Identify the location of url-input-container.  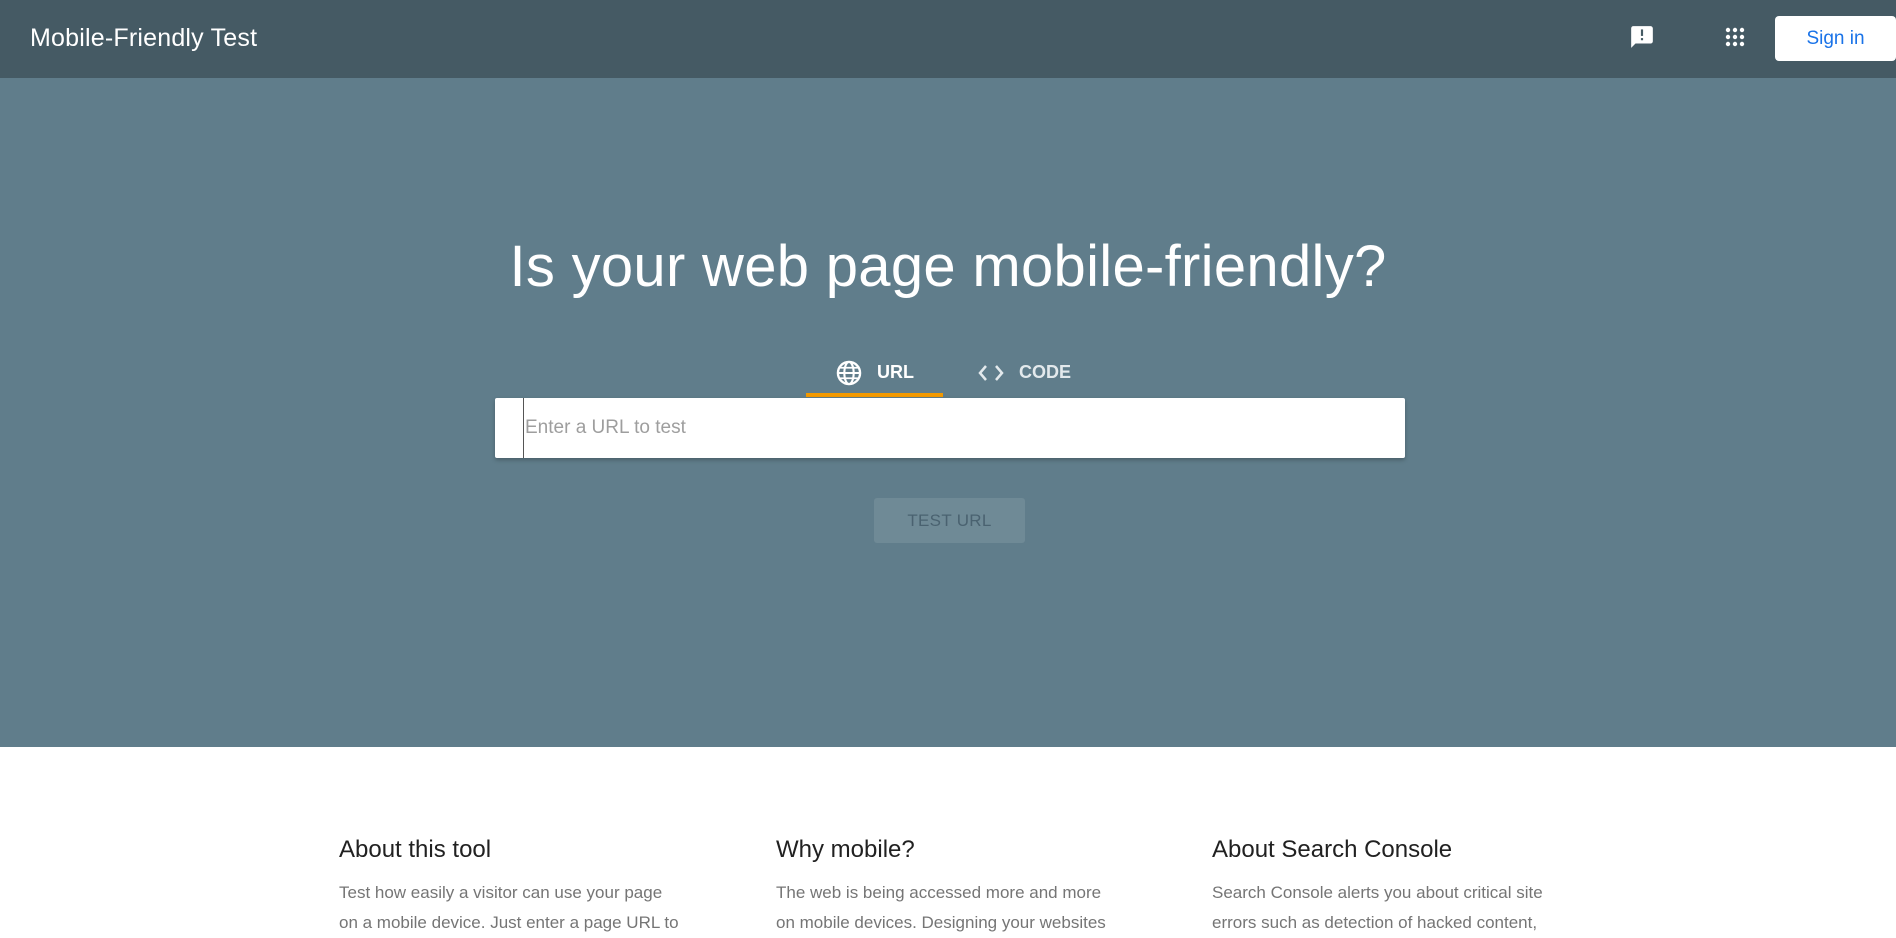
(950, 428).